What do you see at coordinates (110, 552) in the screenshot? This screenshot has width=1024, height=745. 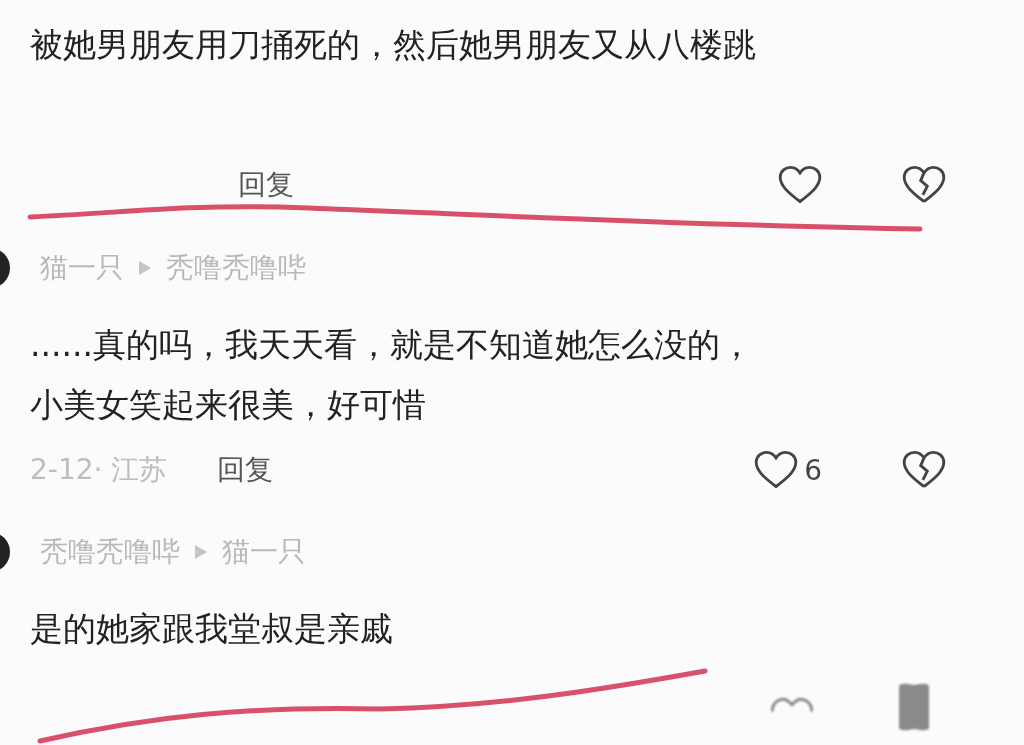 I see `author-name: 秃噜秃噜哔` at bounding box center [110, 552].